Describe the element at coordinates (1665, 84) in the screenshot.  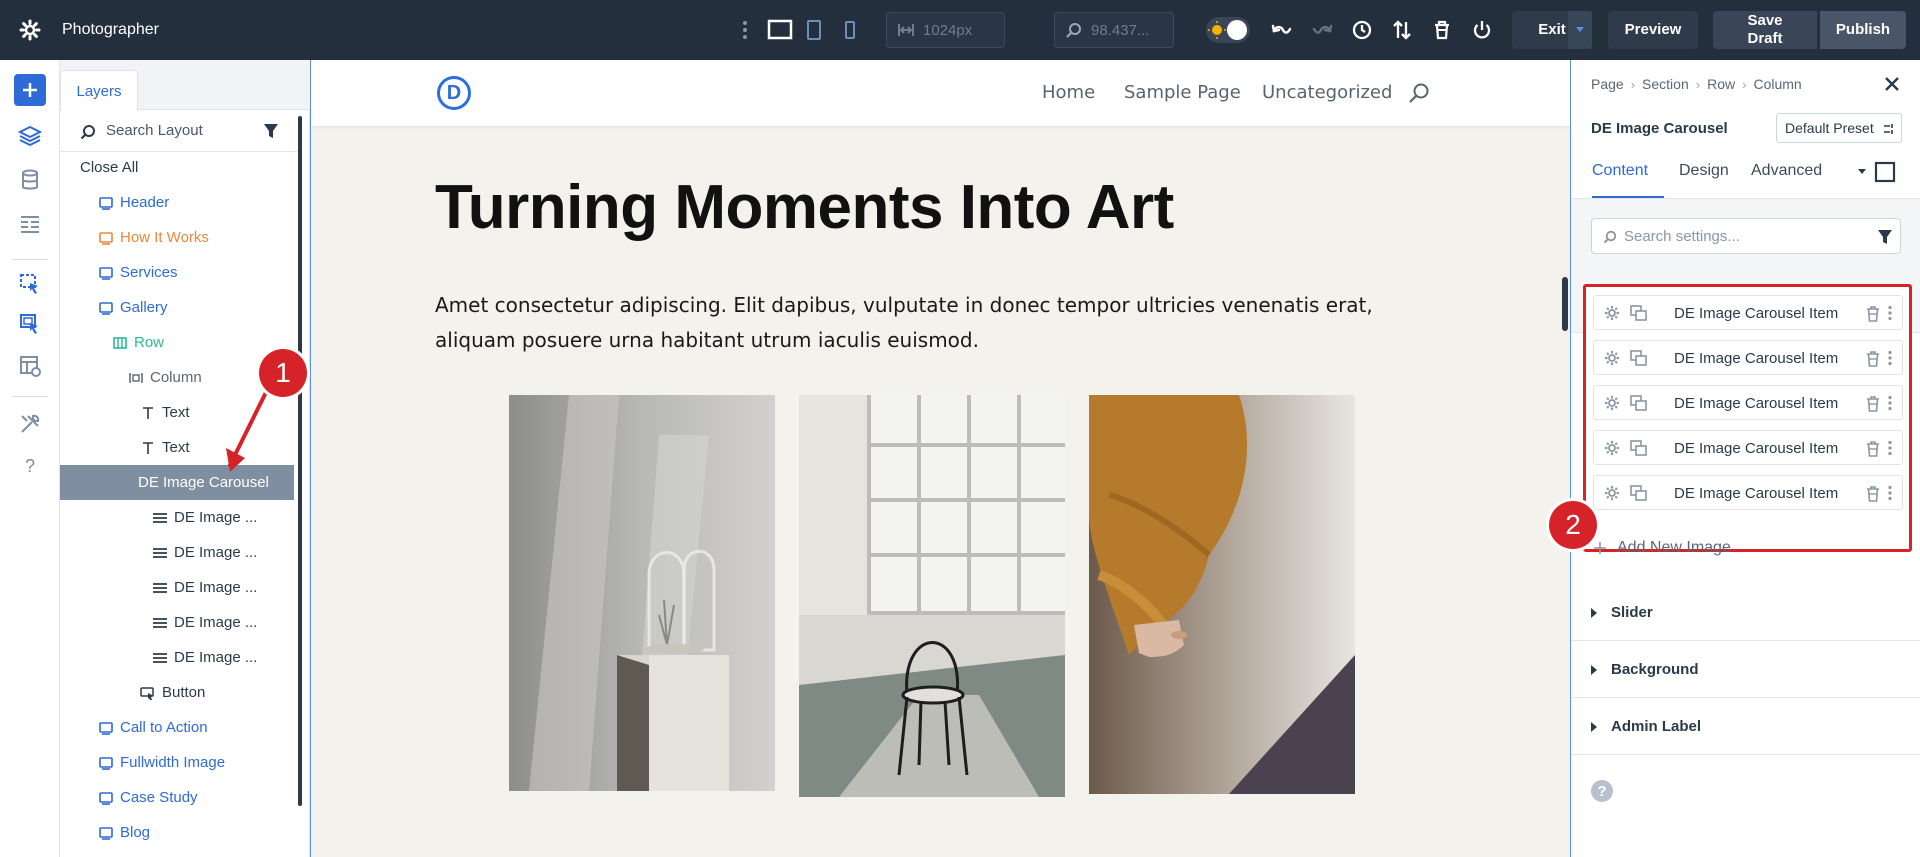
I see `breadcrumb-section: Section` at that location.